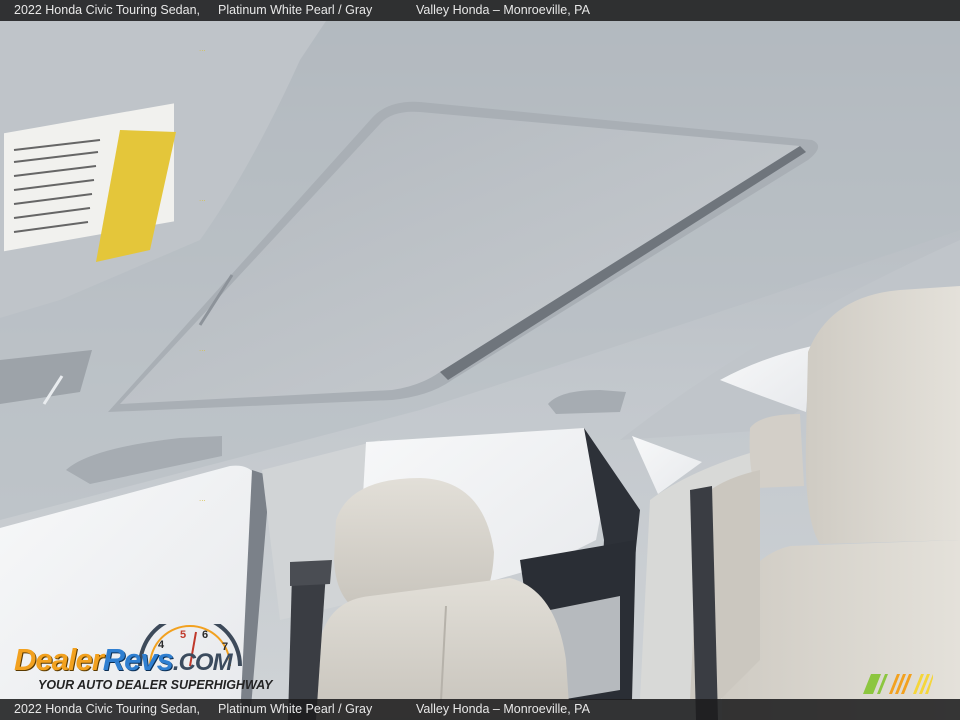 Image resolution: width=960 pixels, height=720 pixels. Describe the element at coordinates (898, 684) in the screenshot. I see `speed-stripes-icon` at that location.